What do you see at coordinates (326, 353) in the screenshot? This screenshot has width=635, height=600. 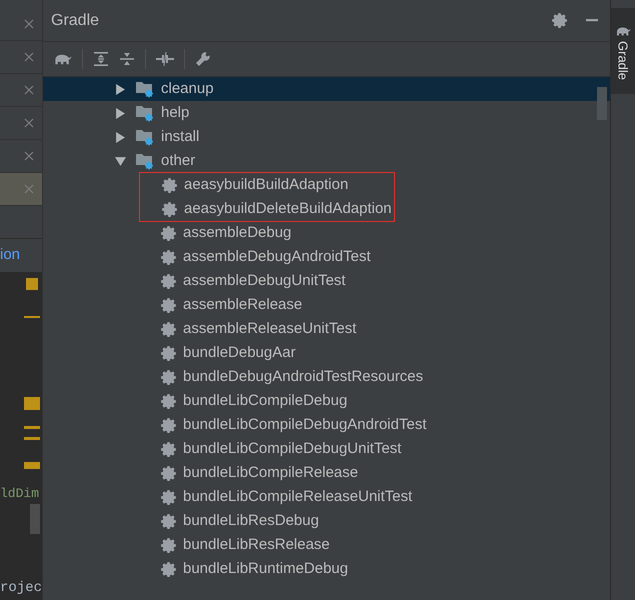 I see `task-item: bundleDebugAar` at bounding box center [326, 353].